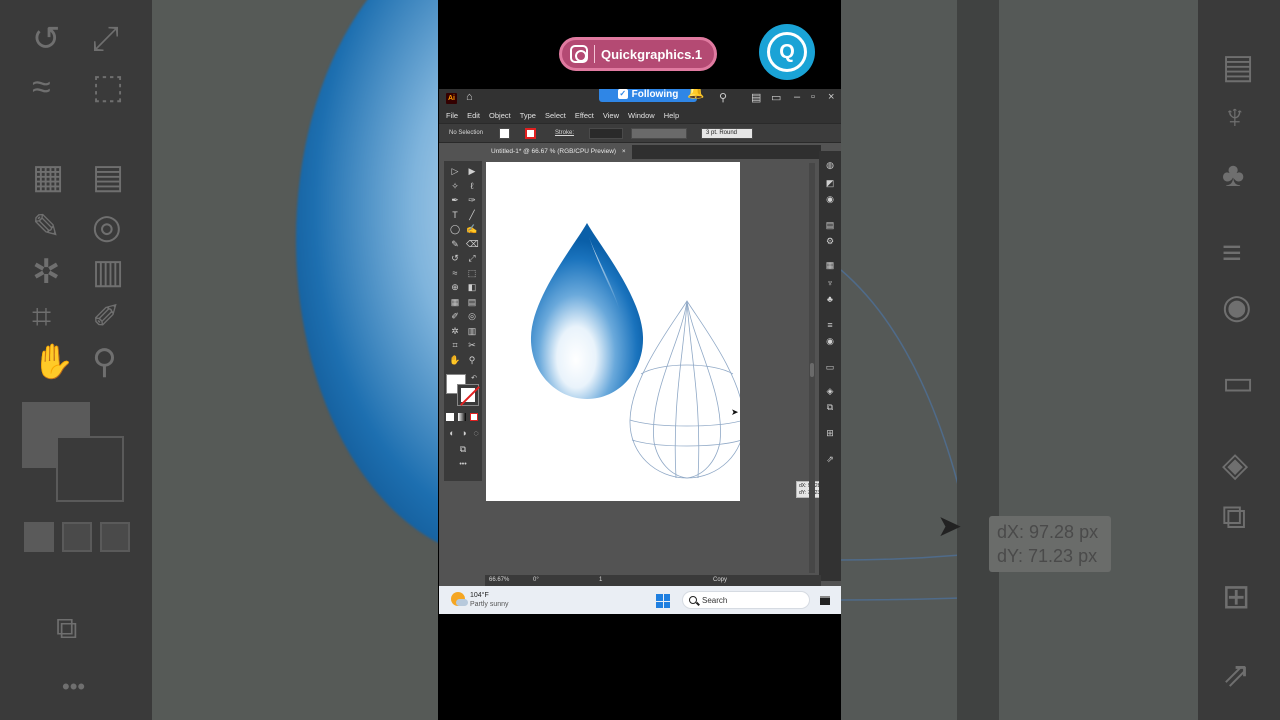 The image size is (1280, 720). Describe the element at coordinates (530, 133) in the screenshot. I see `stroke-color-picker` at that location.